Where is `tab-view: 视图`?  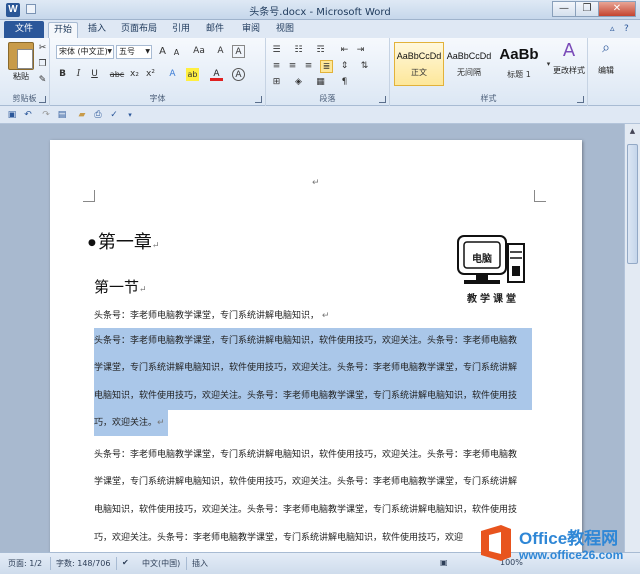
tab-view: 视图 is located at coordinates (285, 30).